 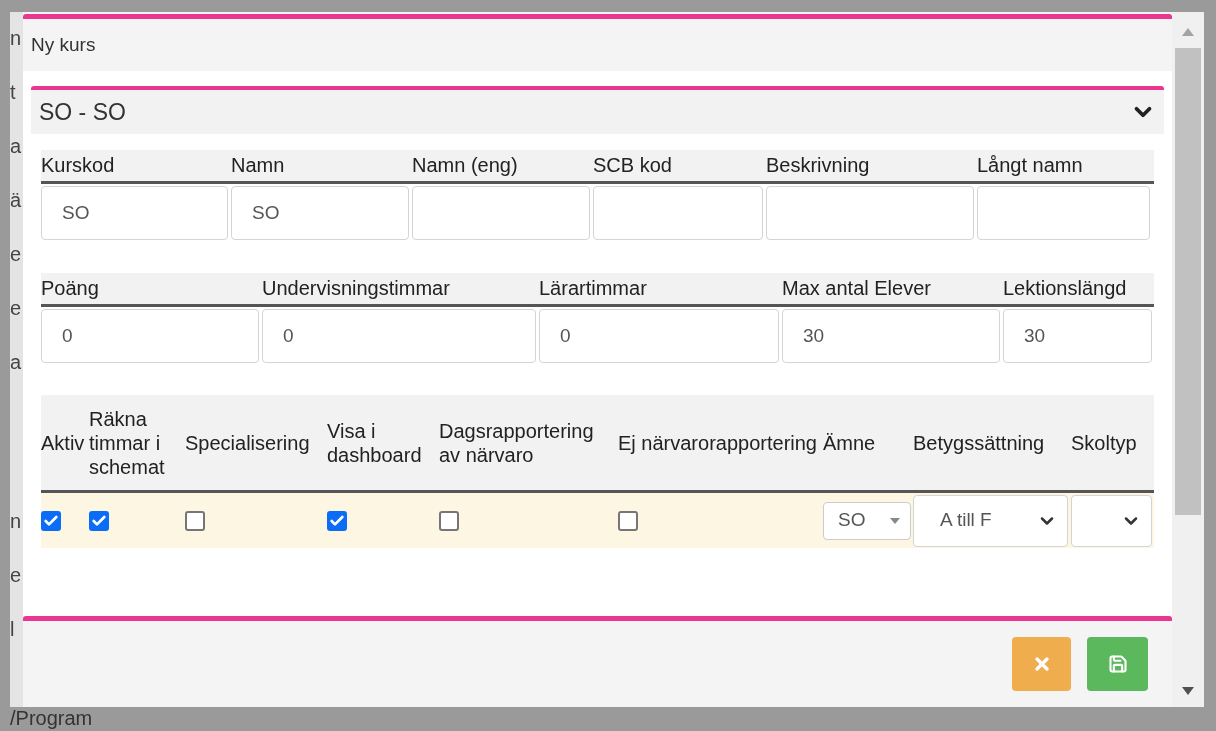 I want to click on background-text: ä, so click(x=16, y=200).